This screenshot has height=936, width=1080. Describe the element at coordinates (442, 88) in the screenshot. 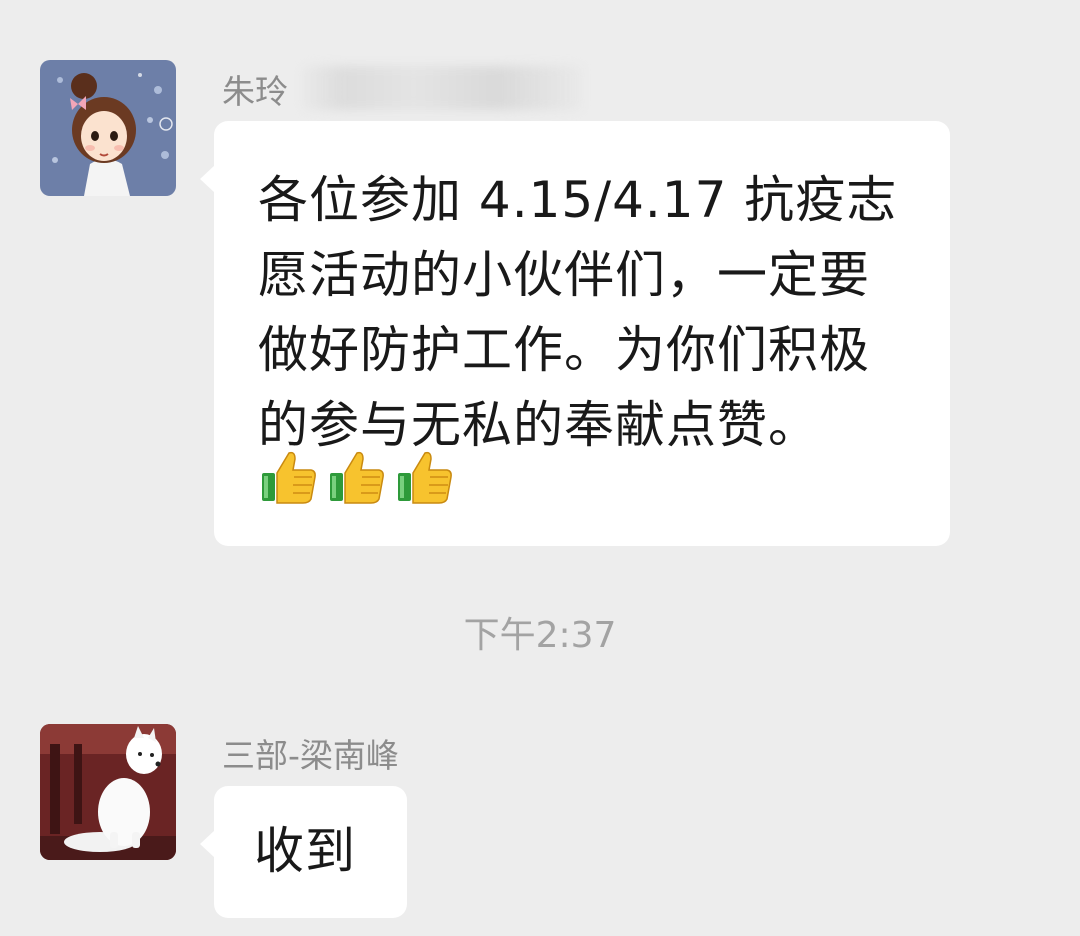

I see `redacted-name-blur` at that location.